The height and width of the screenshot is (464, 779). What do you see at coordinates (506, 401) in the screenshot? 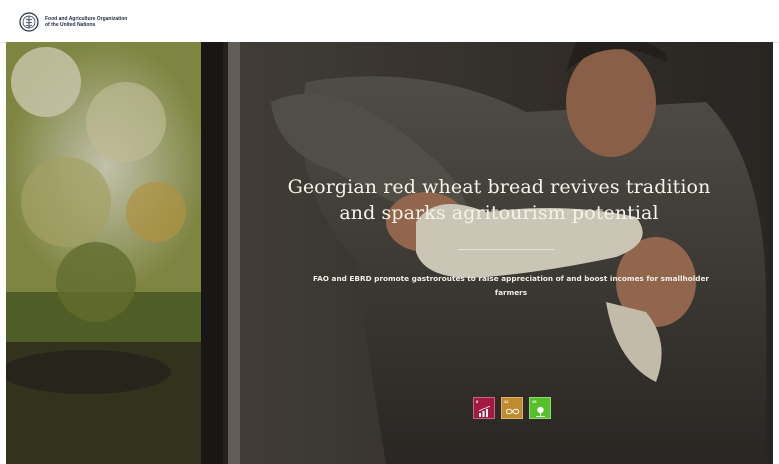
I see `sdg-12-number: 12` at bounding box center [506, 401].